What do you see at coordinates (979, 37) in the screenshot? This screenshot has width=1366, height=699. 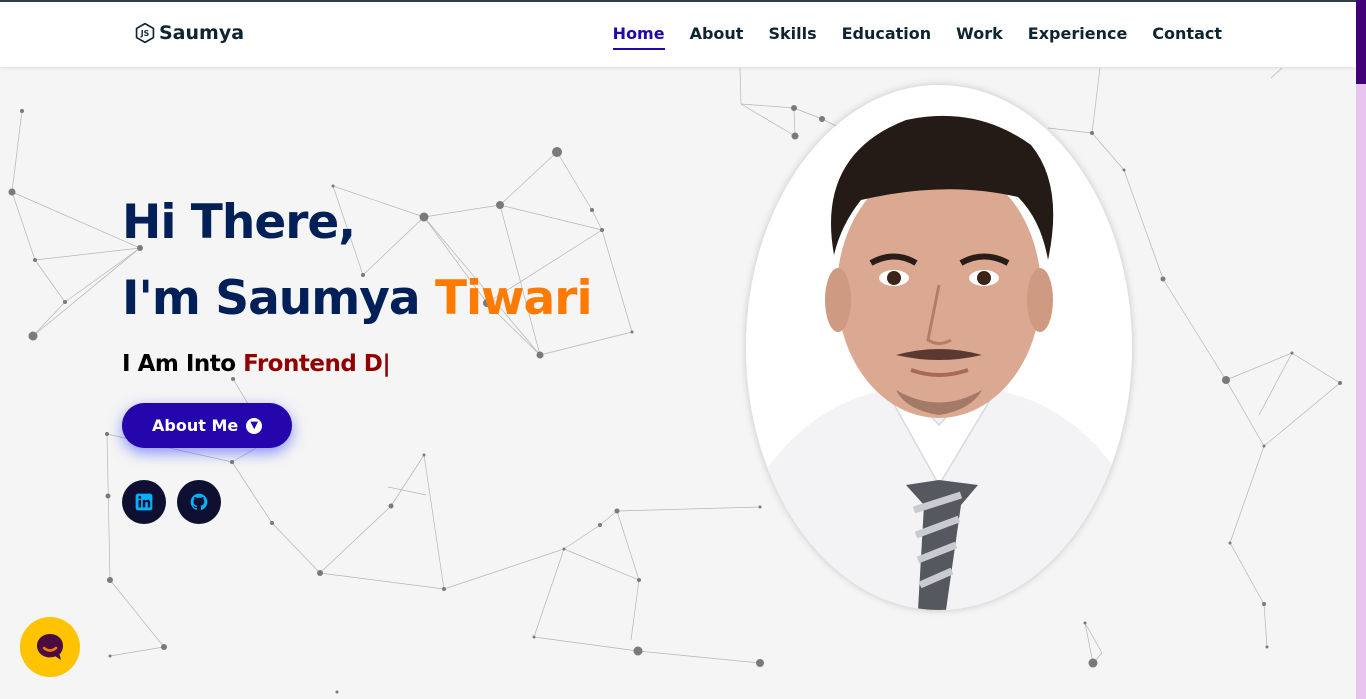 I see `nav-work: Work` at bounding box center [979, 37].